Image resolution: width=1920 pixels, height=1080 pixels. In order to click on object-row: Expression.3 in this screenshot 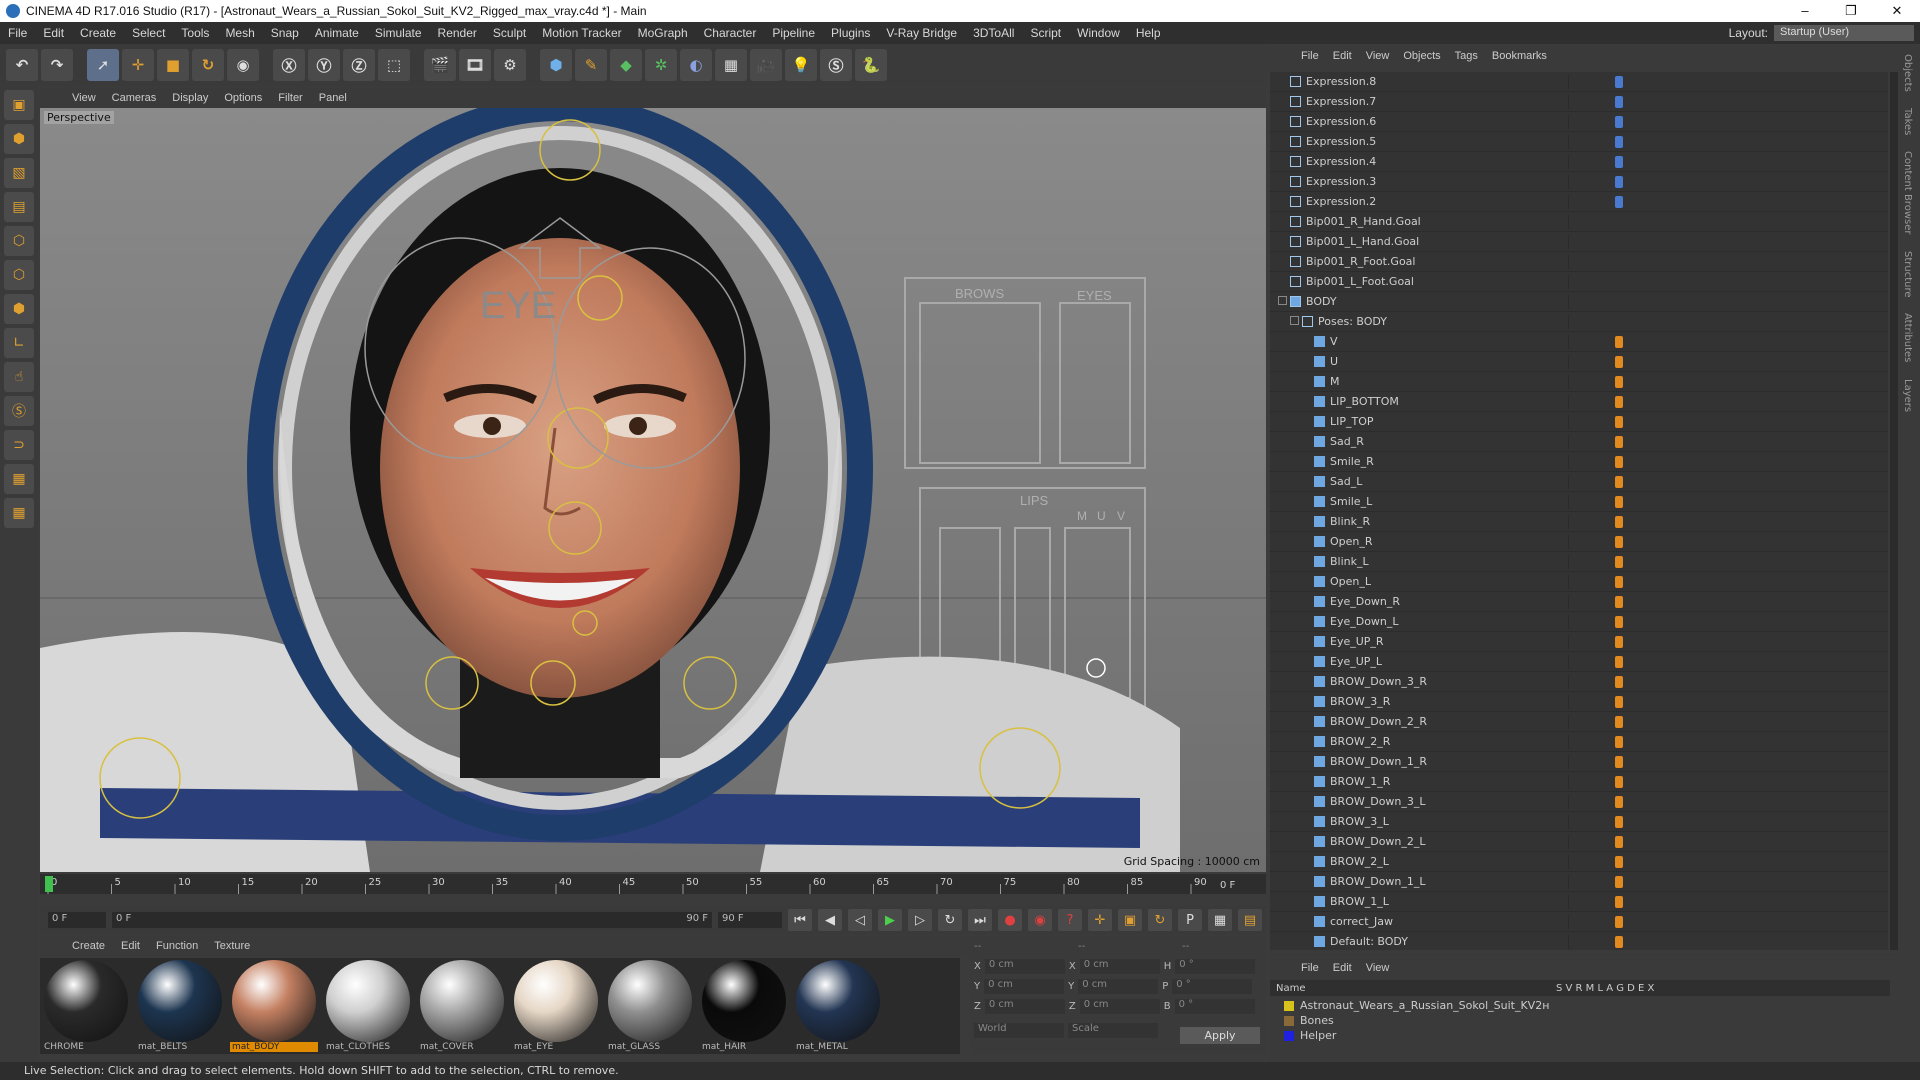, I will do `click(1579, 182)`.